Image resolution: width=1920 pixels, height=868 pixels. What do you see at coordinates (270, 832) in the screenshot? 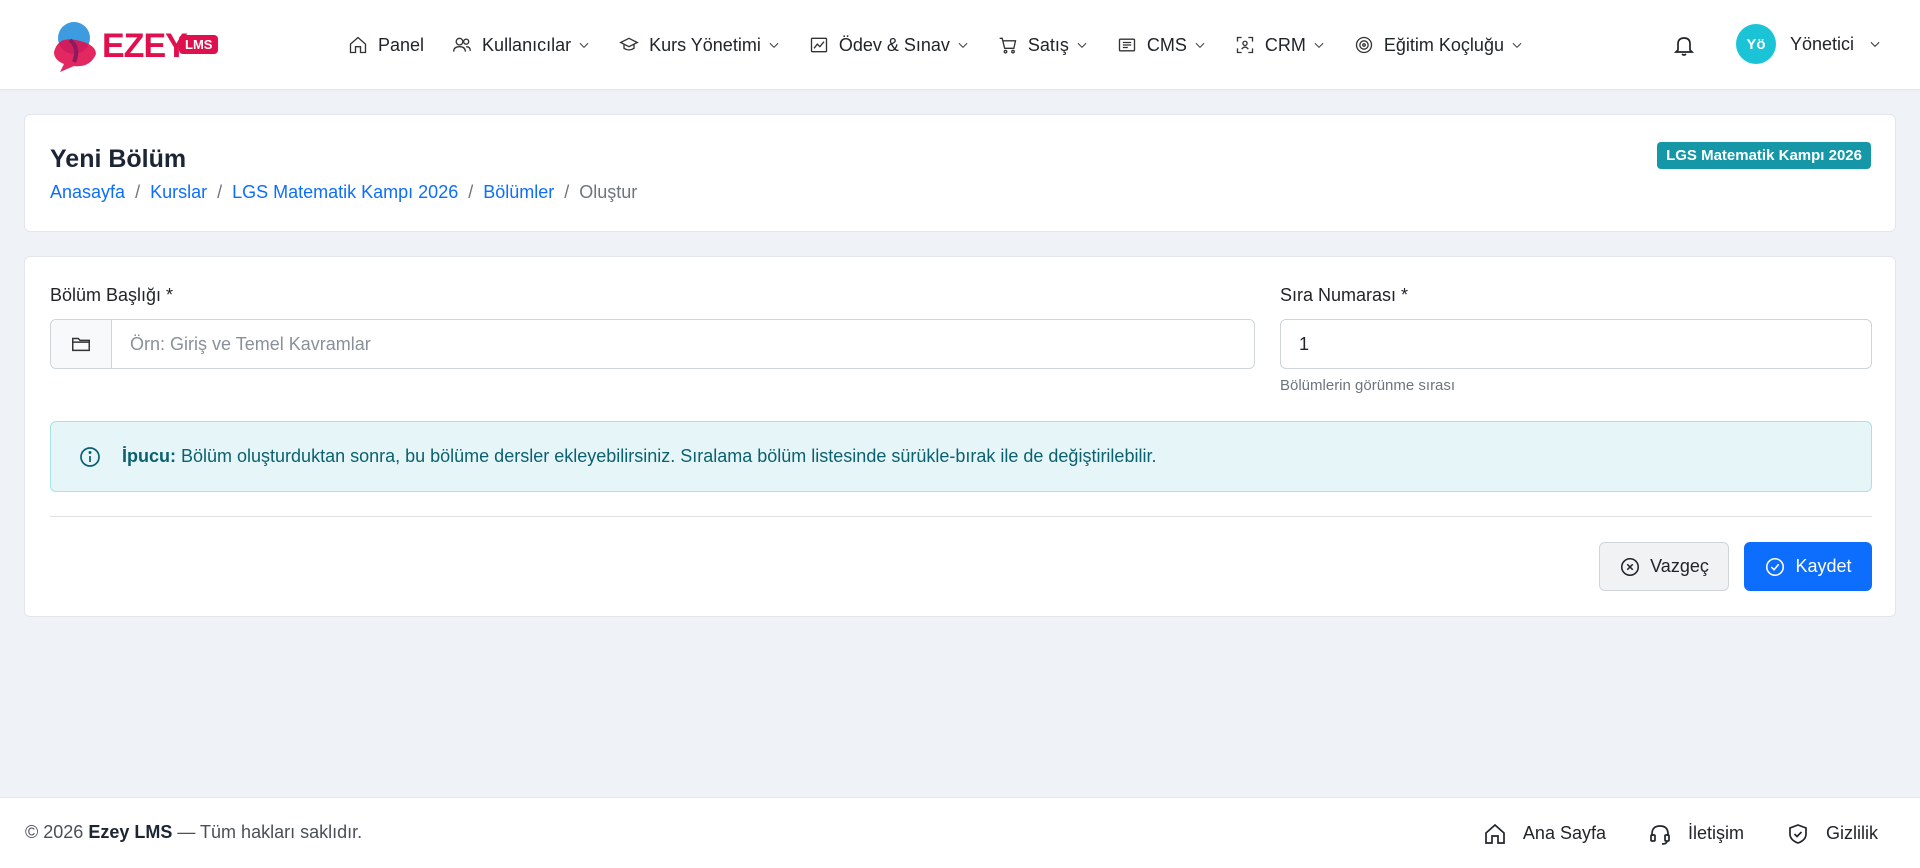
I see `copyright-suffix: — Tüm hakları saklıdır.` at bounding box center [270, 832].